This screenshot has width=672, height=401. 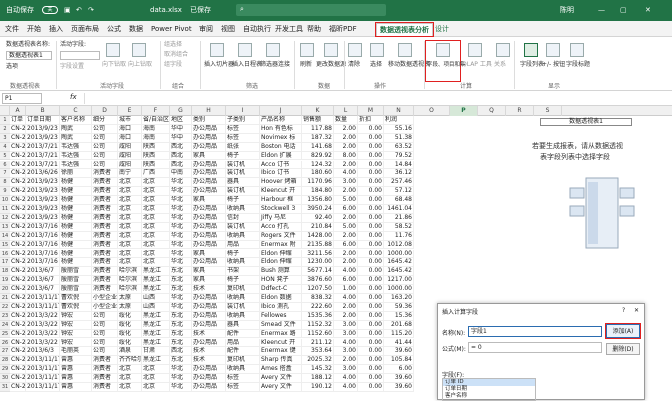 I want to click on table-cell: 11.76, so click(x=399, y=236).